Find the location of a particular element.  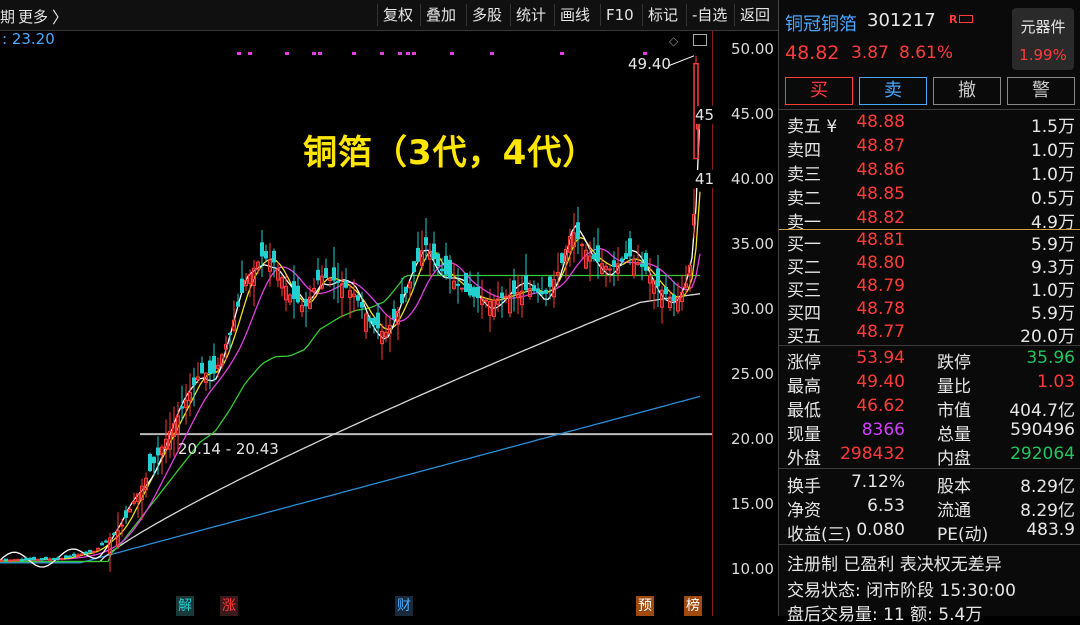

stat-label: 涨停 is located at coordinates (804, 363).